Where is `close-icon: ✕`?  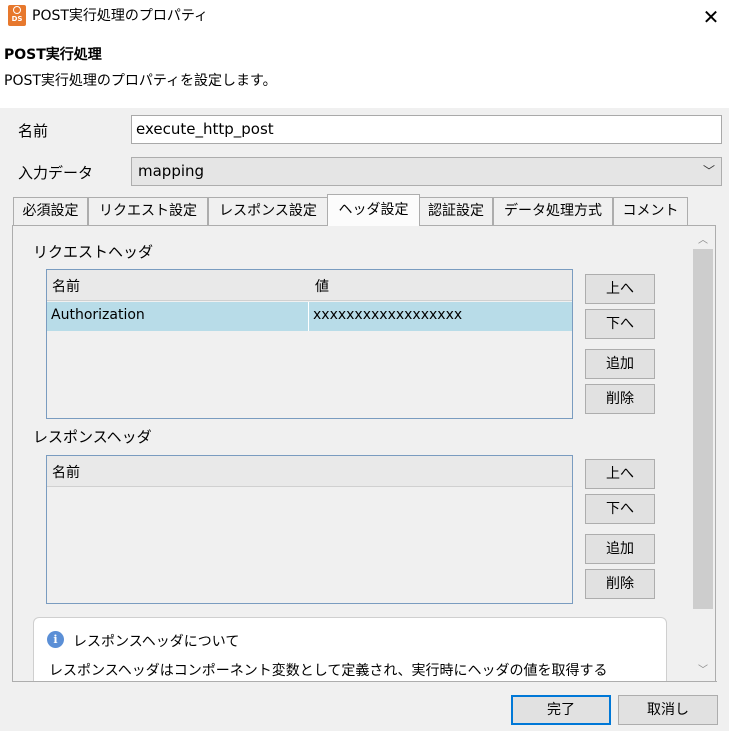
close-icon: ✕ is located at coordinates (711, 16).